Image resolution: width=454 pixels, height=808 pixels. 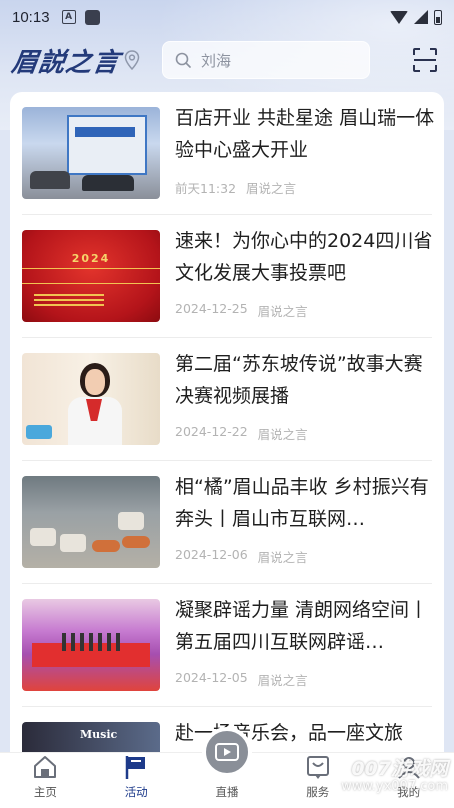 I want to click on news-date: 2024-12-22, so click(x=211, y=431).